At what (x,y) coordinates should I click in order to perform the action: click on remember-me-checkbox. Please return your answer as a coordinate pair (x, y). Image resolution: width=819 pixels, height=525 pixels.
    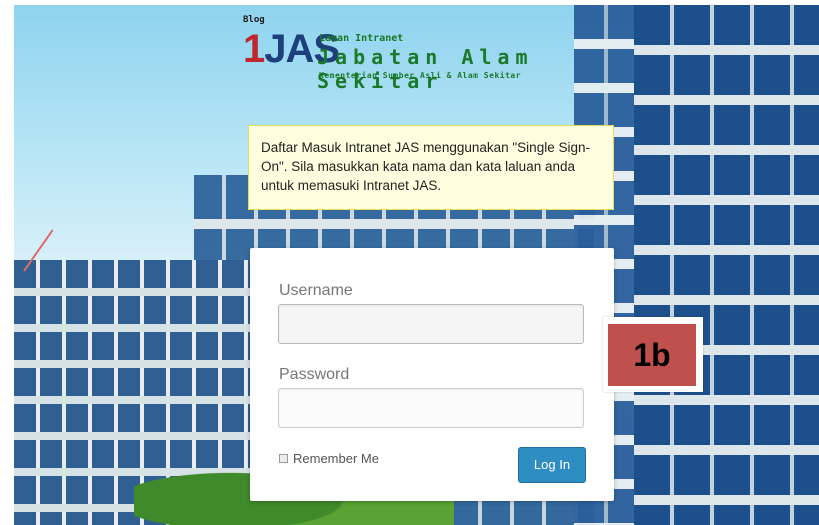
    Looking at the image, I should click on (283, 458).